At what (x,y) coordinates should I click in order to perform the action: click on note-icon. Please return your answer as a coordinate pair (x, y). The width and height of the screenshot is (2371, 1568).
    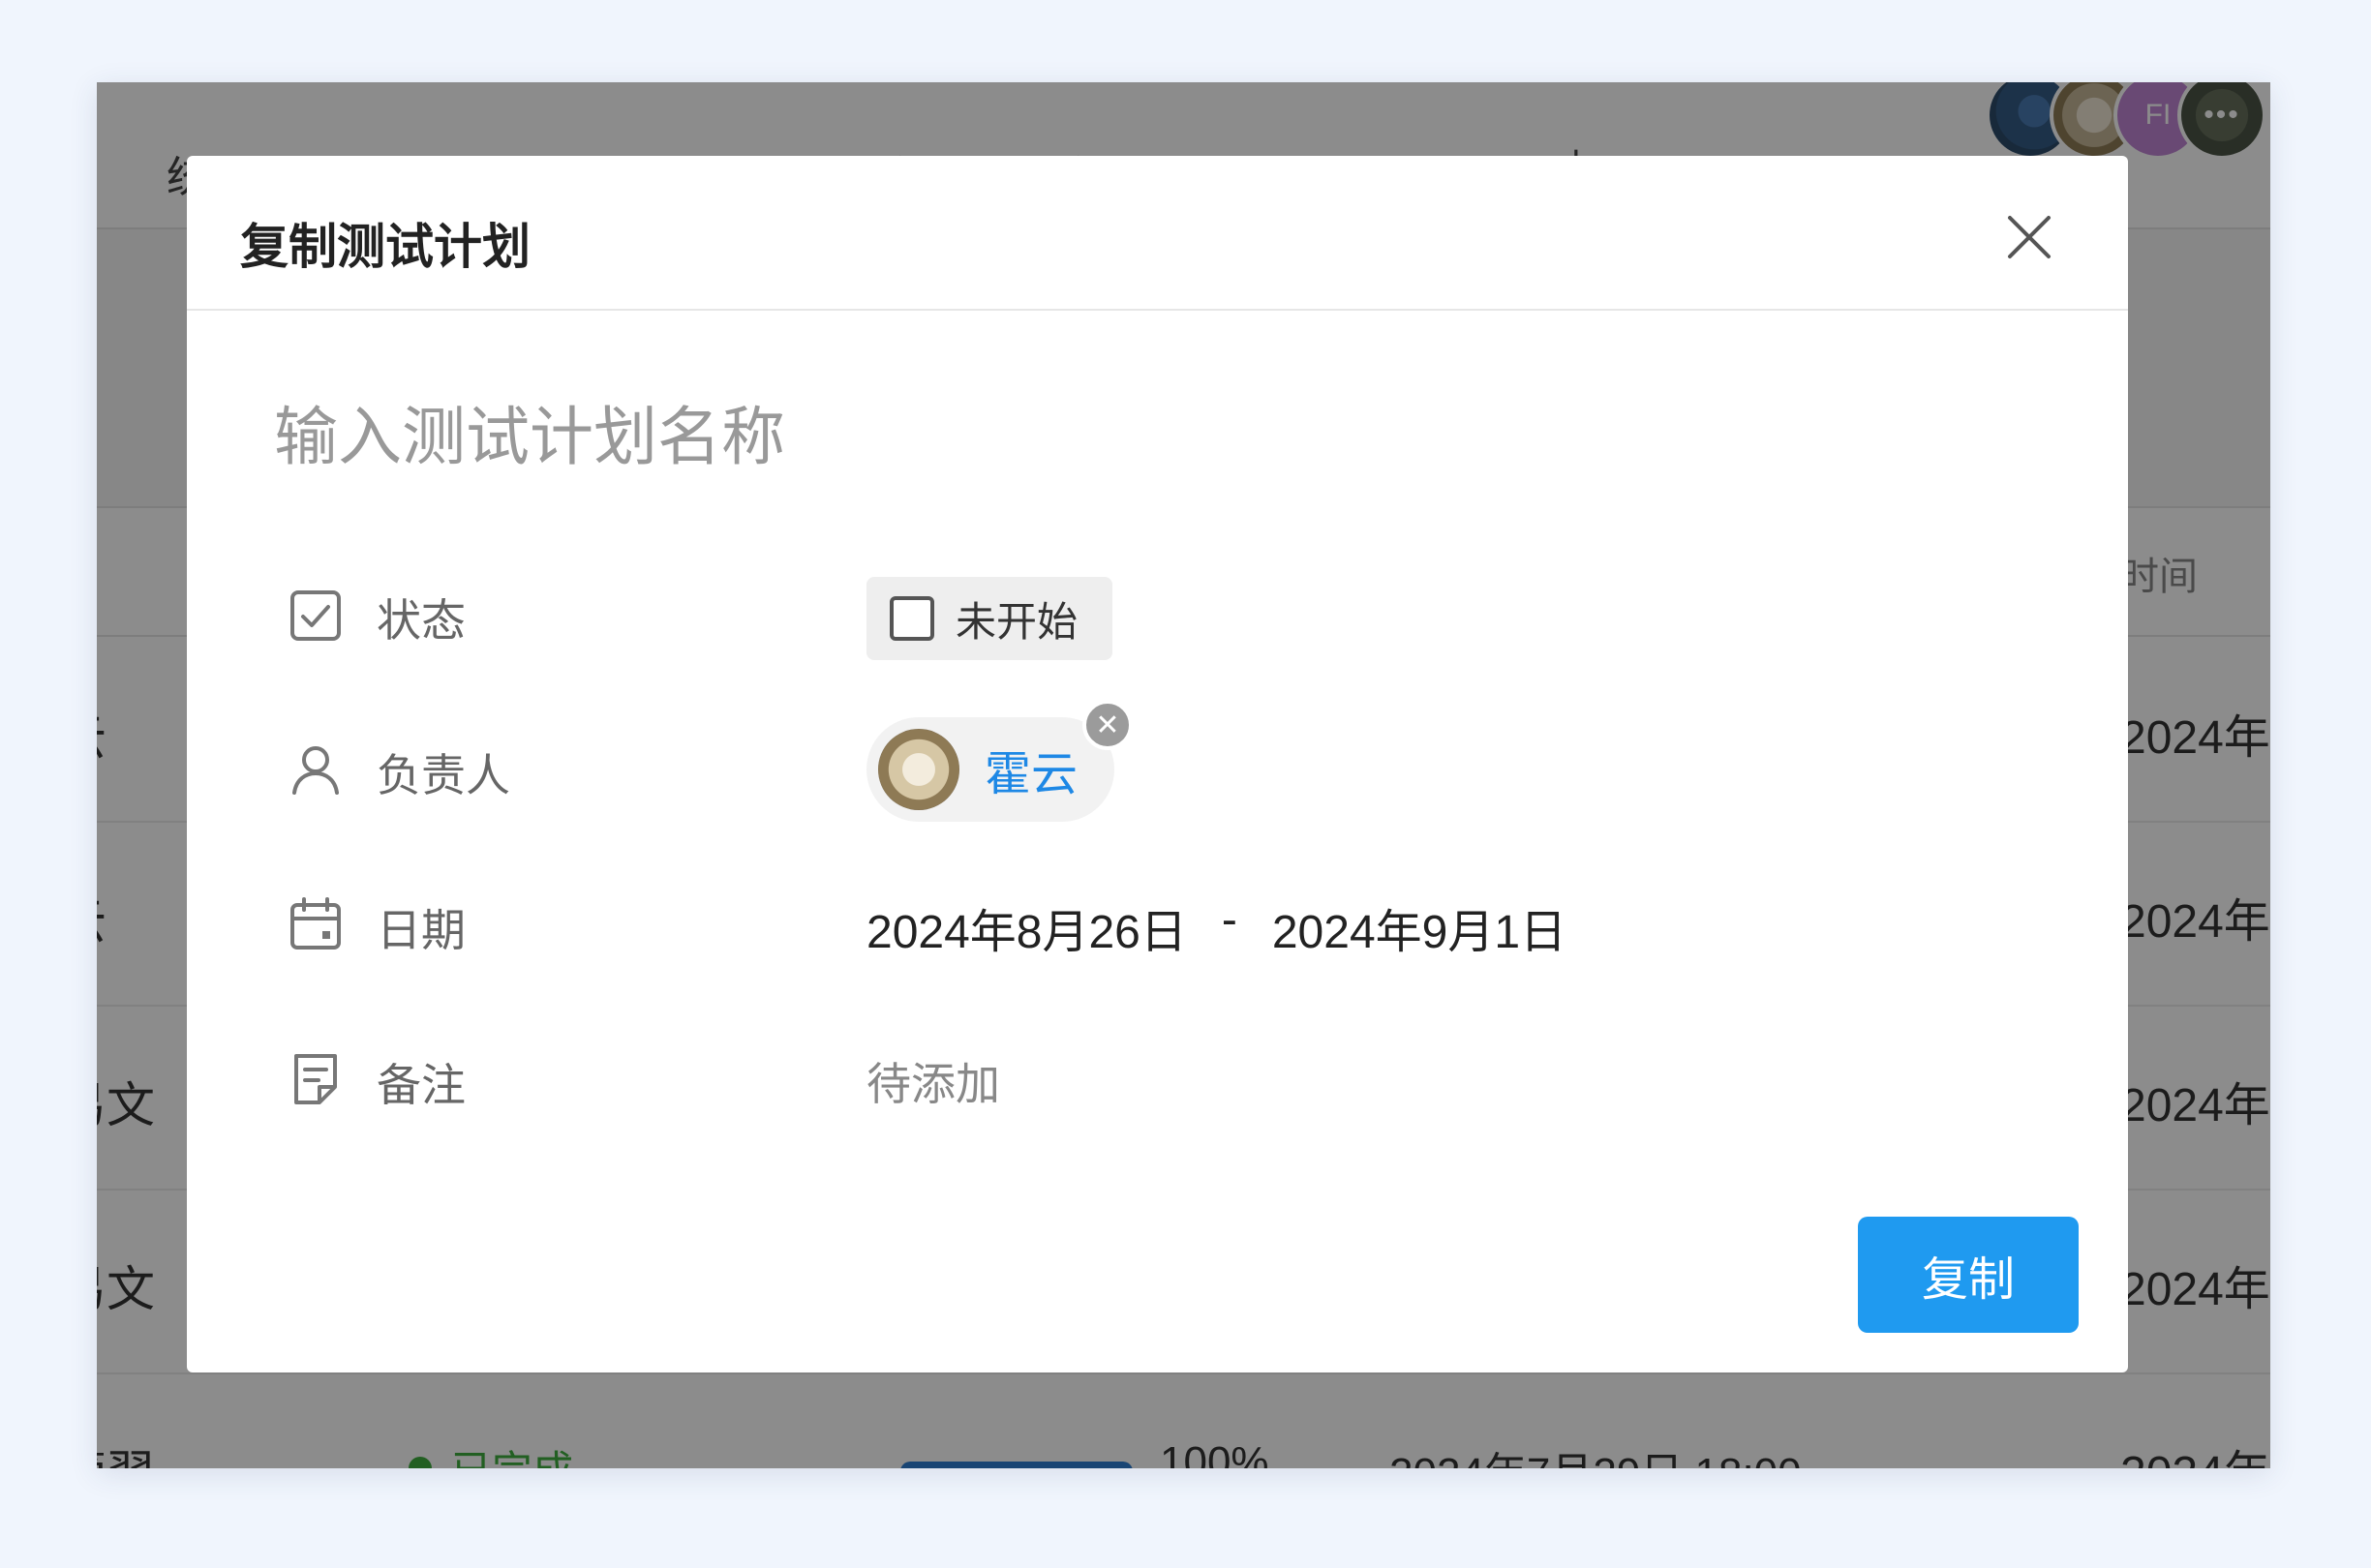
    Looking at the image, I should click on (316, 1079).